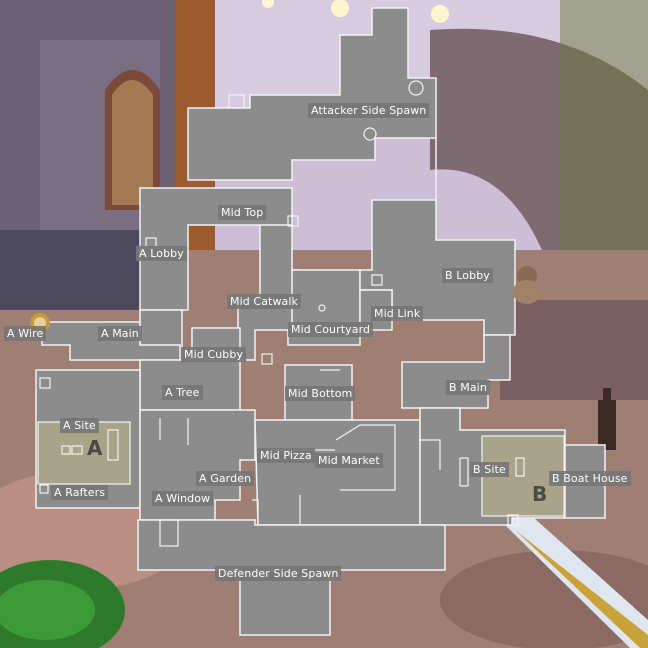 The height and width of the screenshot is (648, 648). I want to click on label-a-lobby: A Lobby, so click(161, 253).